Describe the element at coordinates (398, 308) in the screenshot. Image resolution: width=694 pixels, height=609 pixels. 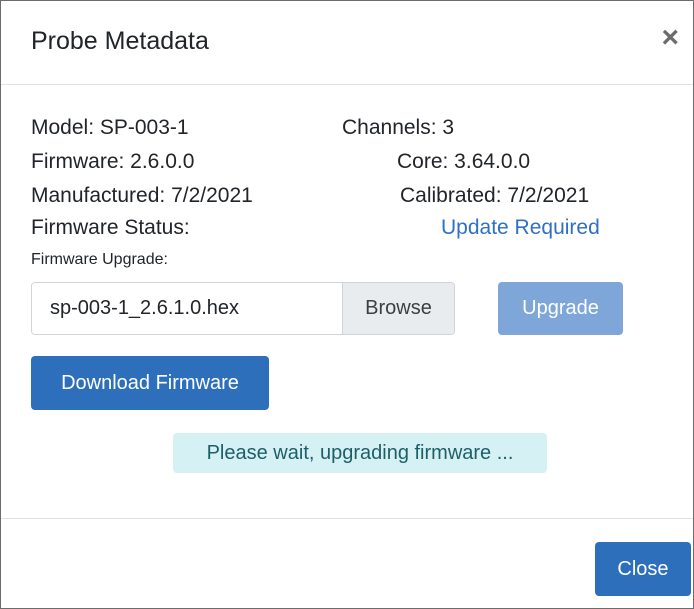
I see `browse-button: Browse` at that location.